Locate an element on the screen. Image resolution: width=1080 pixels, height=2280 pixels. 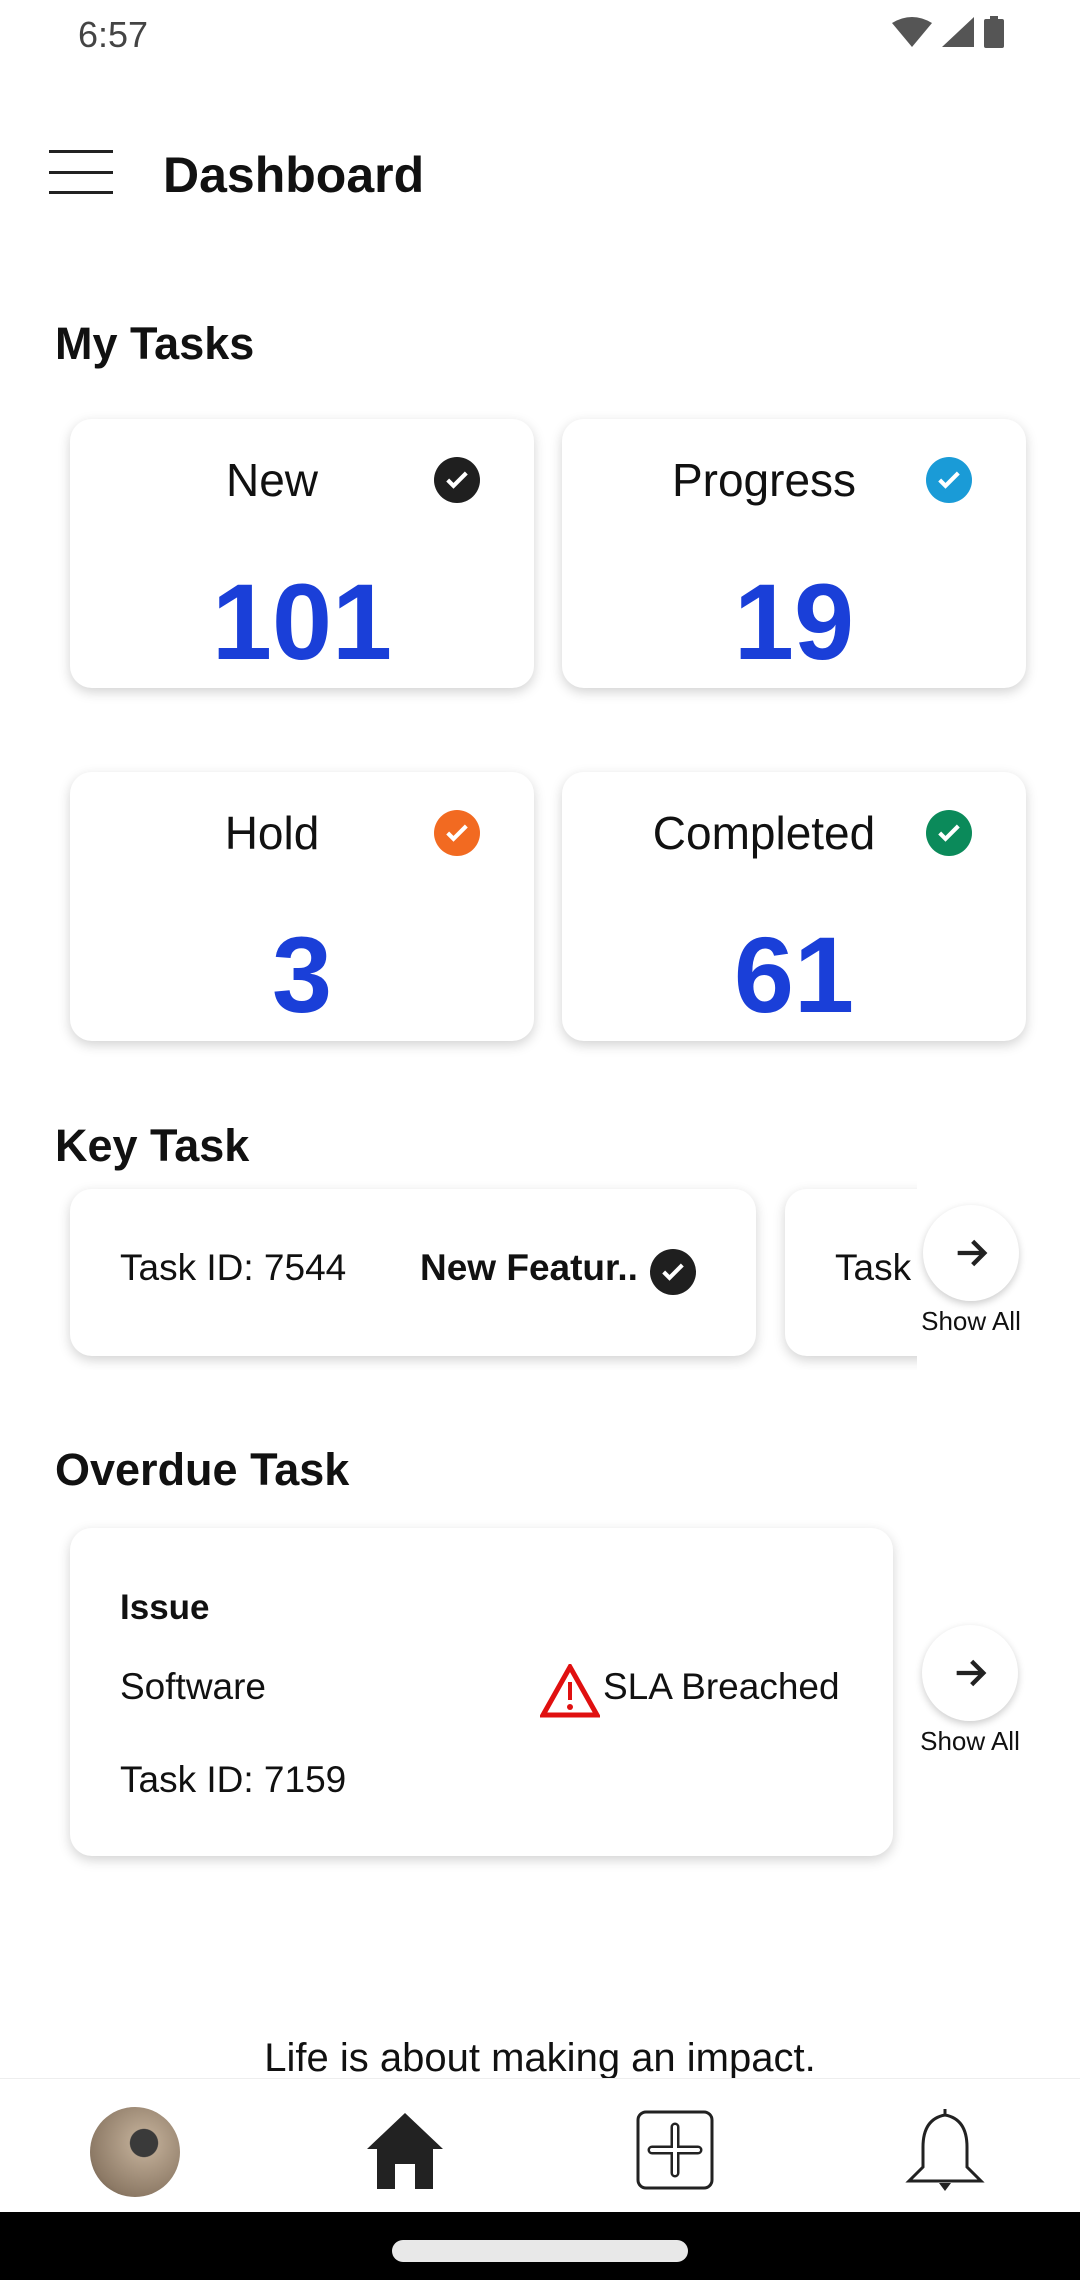
key-task-show-all-button is located at coordinates (971, 1253).